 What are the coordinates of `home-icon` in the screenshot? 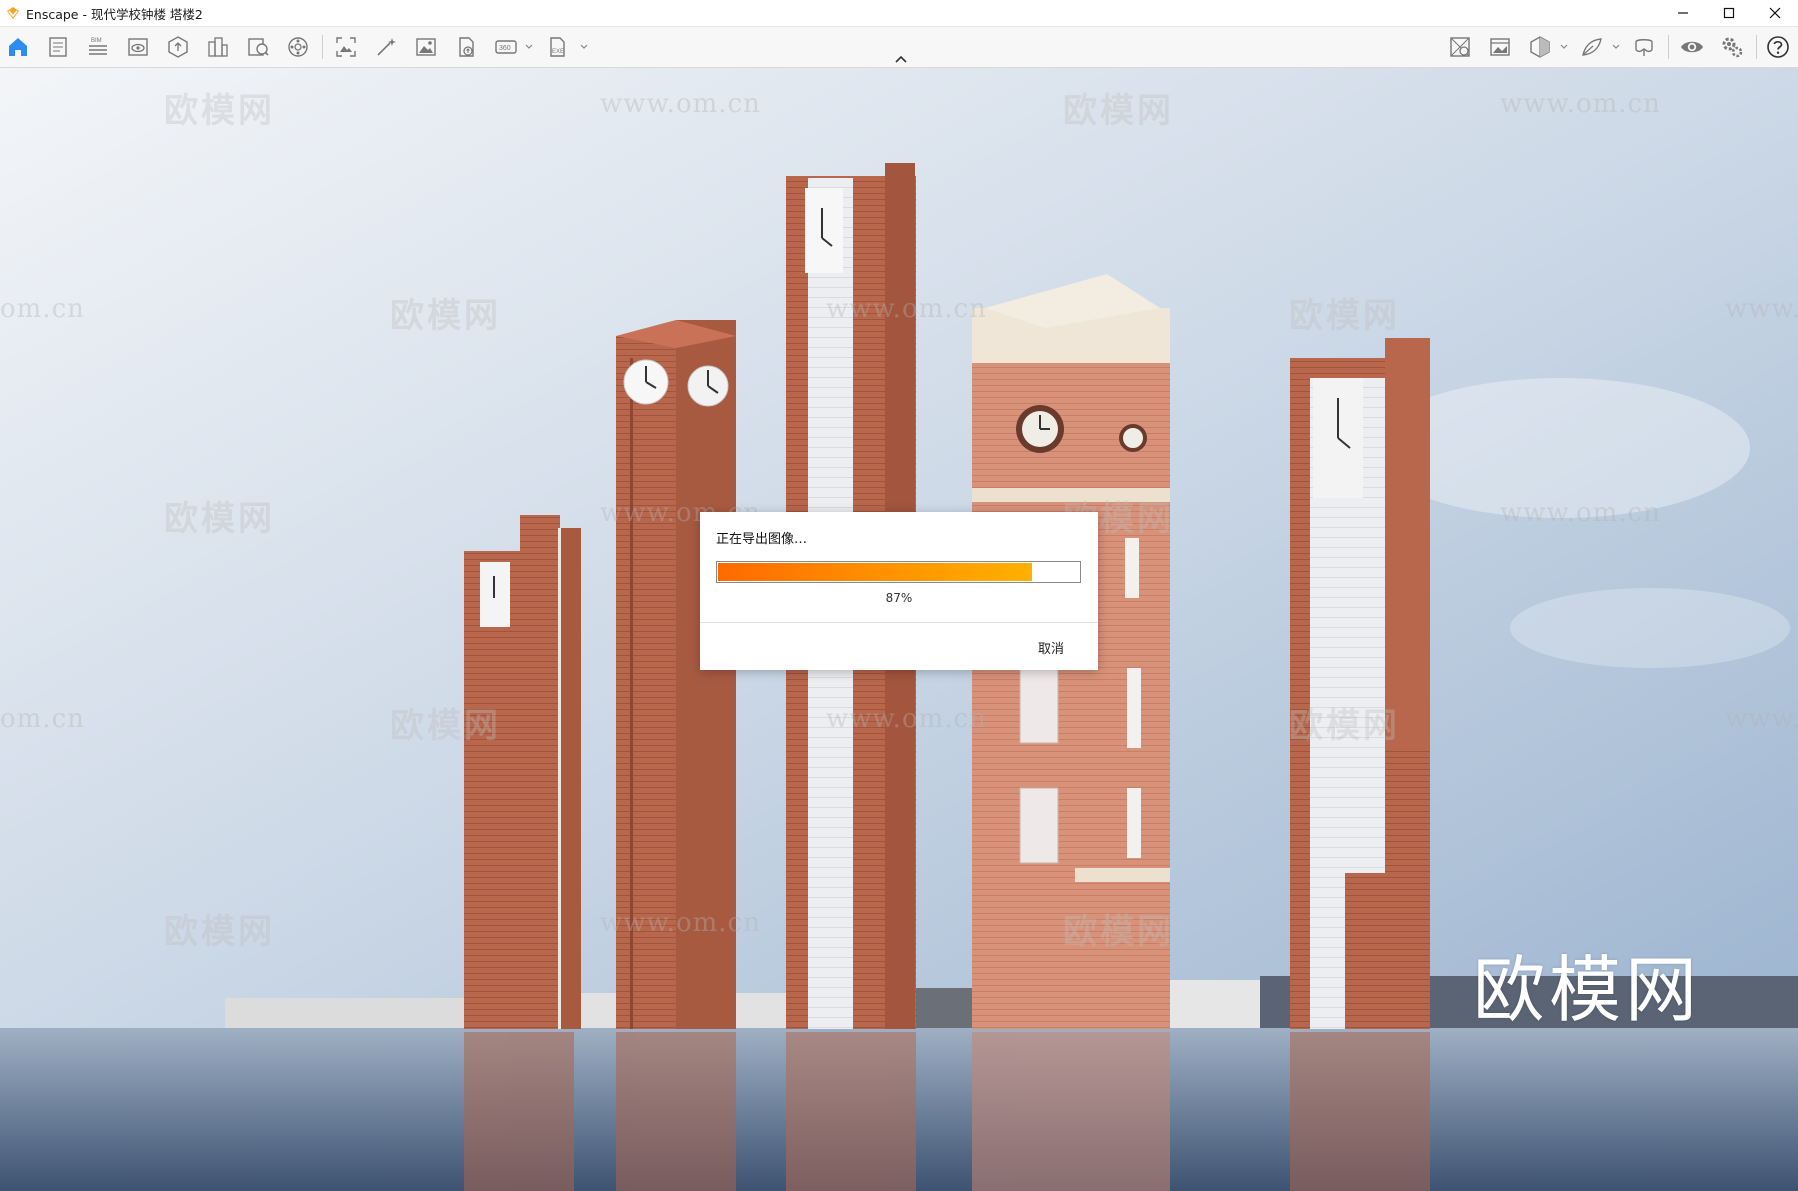 It's located at (18, 47).